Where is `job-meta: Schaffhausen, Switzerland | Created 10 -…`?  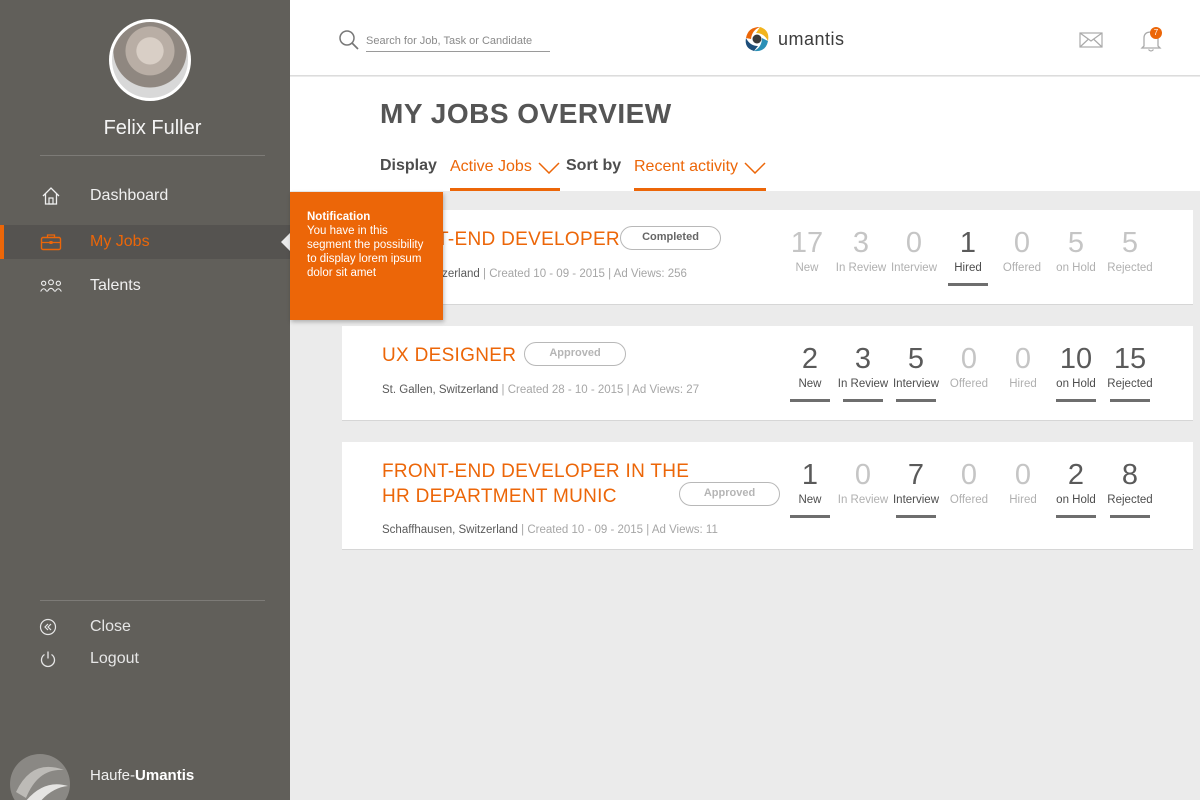
job-meta: Schaffhausen, Switzerland | Created 10 -… is located at coordinates (550, 530).